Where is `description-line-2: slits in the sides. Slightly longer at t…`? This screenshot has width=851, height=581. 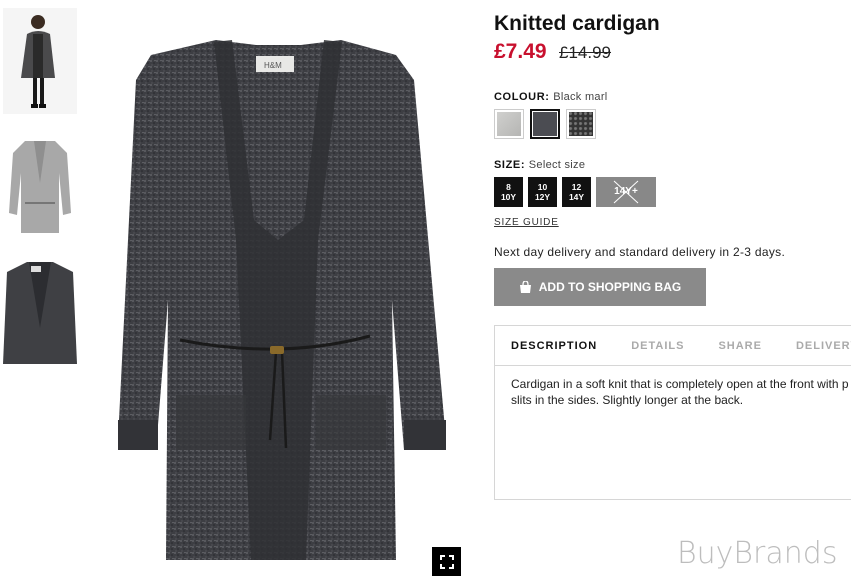
description-line-2: slits in the sides. Slightly longer at t… is located at coordinates (627, 400).